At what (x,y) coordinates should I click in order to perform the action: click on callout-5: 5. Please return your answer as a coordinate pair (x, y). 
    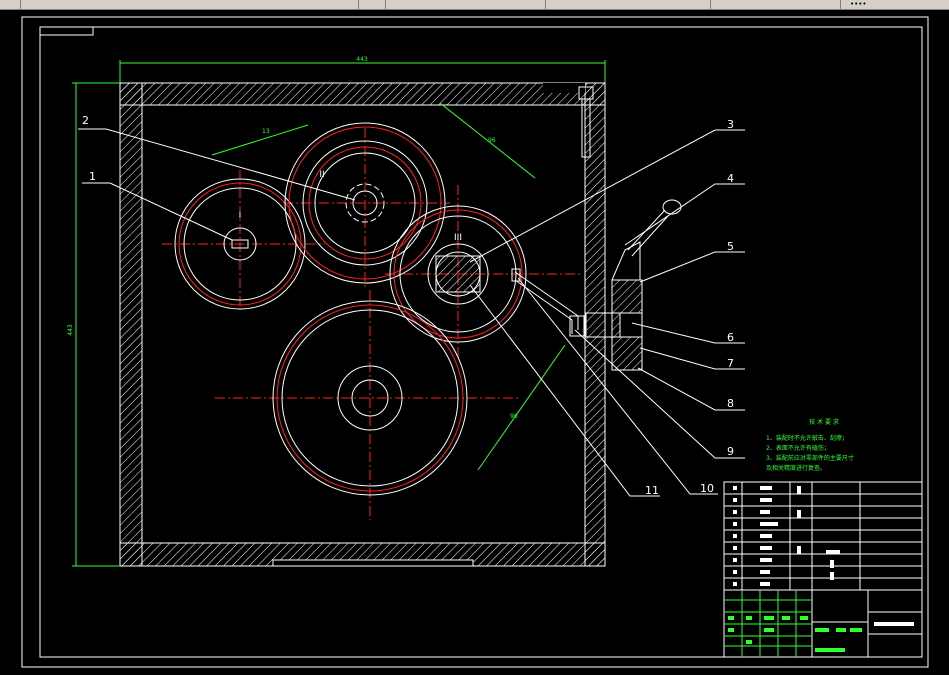
    Looking at the image, I should click on (730, 246).